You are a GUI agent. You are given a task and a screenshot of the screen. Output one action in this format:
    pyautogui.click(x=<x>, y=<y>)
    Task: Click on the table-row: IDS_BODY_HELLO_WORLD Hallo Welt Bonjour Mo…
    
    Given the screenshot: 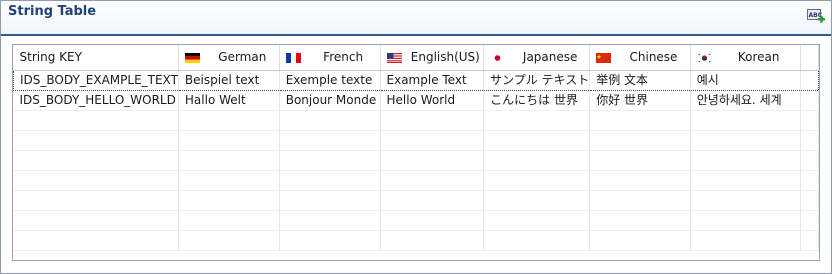 What is the action you would take?
    pyautogui.click(x=416, y=100)
    